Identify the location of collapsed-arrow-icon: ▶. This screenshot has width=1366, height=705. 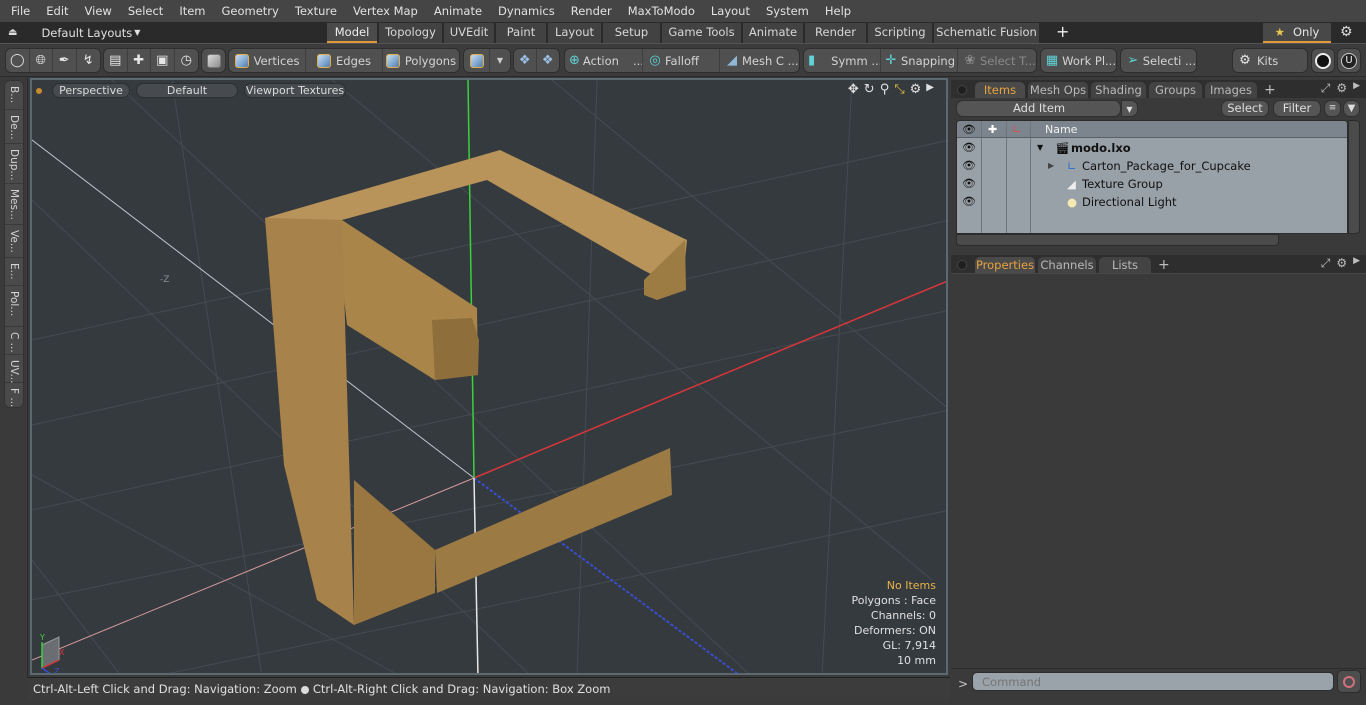
(1051, 166).